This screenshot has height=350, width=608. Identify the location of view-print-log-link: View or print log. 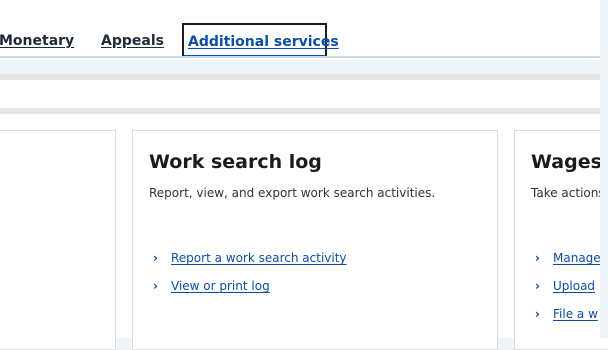
(220, 286).